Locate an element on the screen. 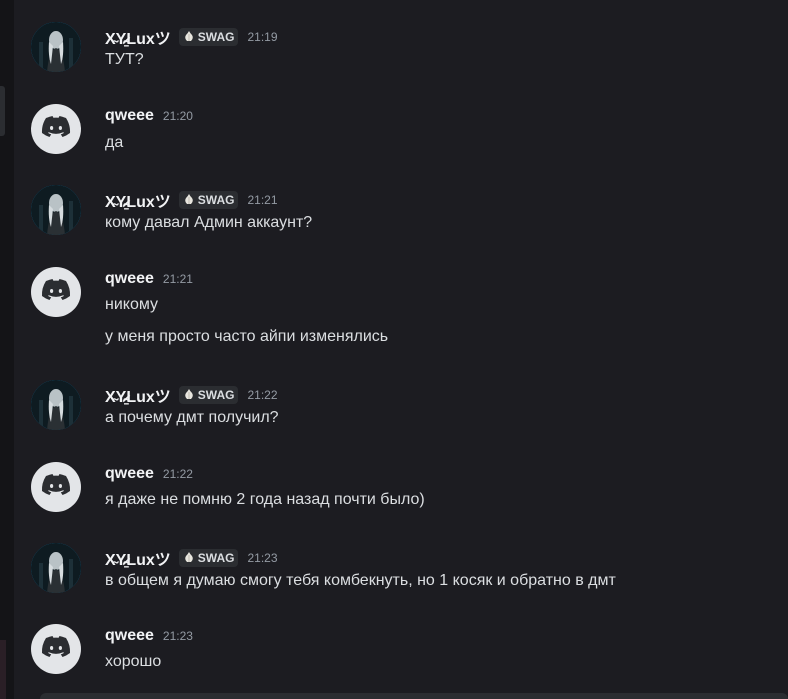 This screenshot has width=788, height=699. message-header: qweee 21:21 is located at coordinates (149, 279).